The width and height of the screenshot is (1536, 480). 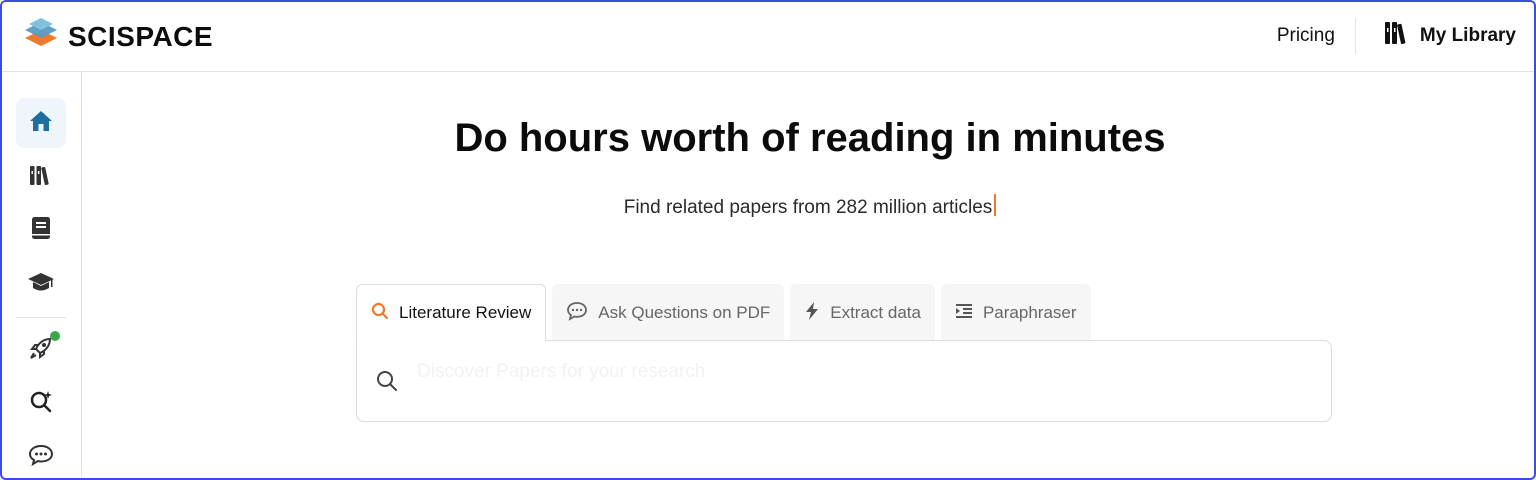 I want to click on rocket-icon, so click(x=41, y=350).